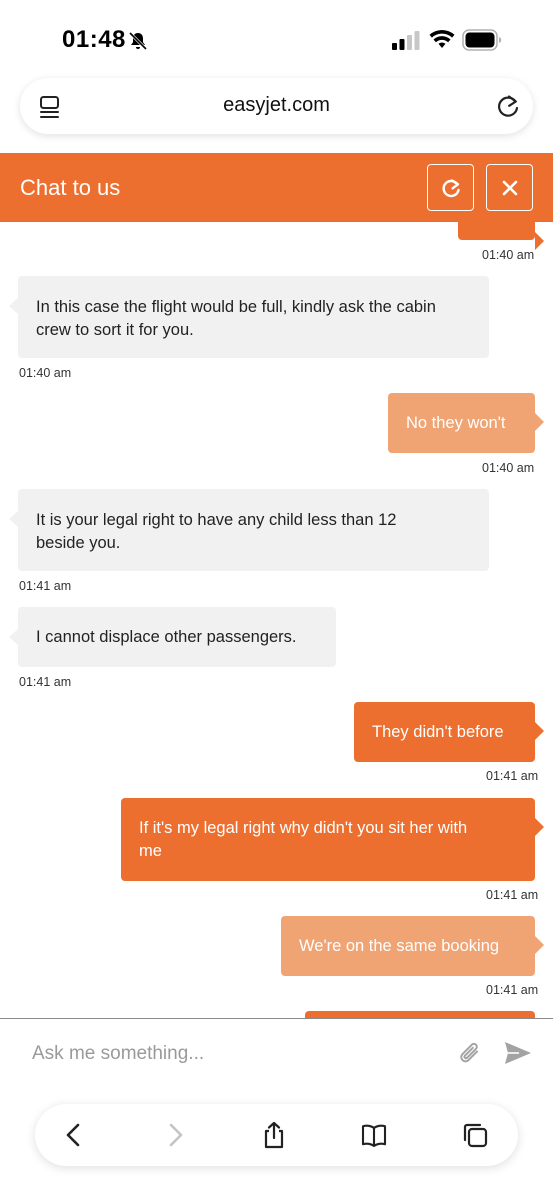 The width and height of the screenshot is (553, 1200). I want to click on chat-message-user: No they won't, so click(466, 423).